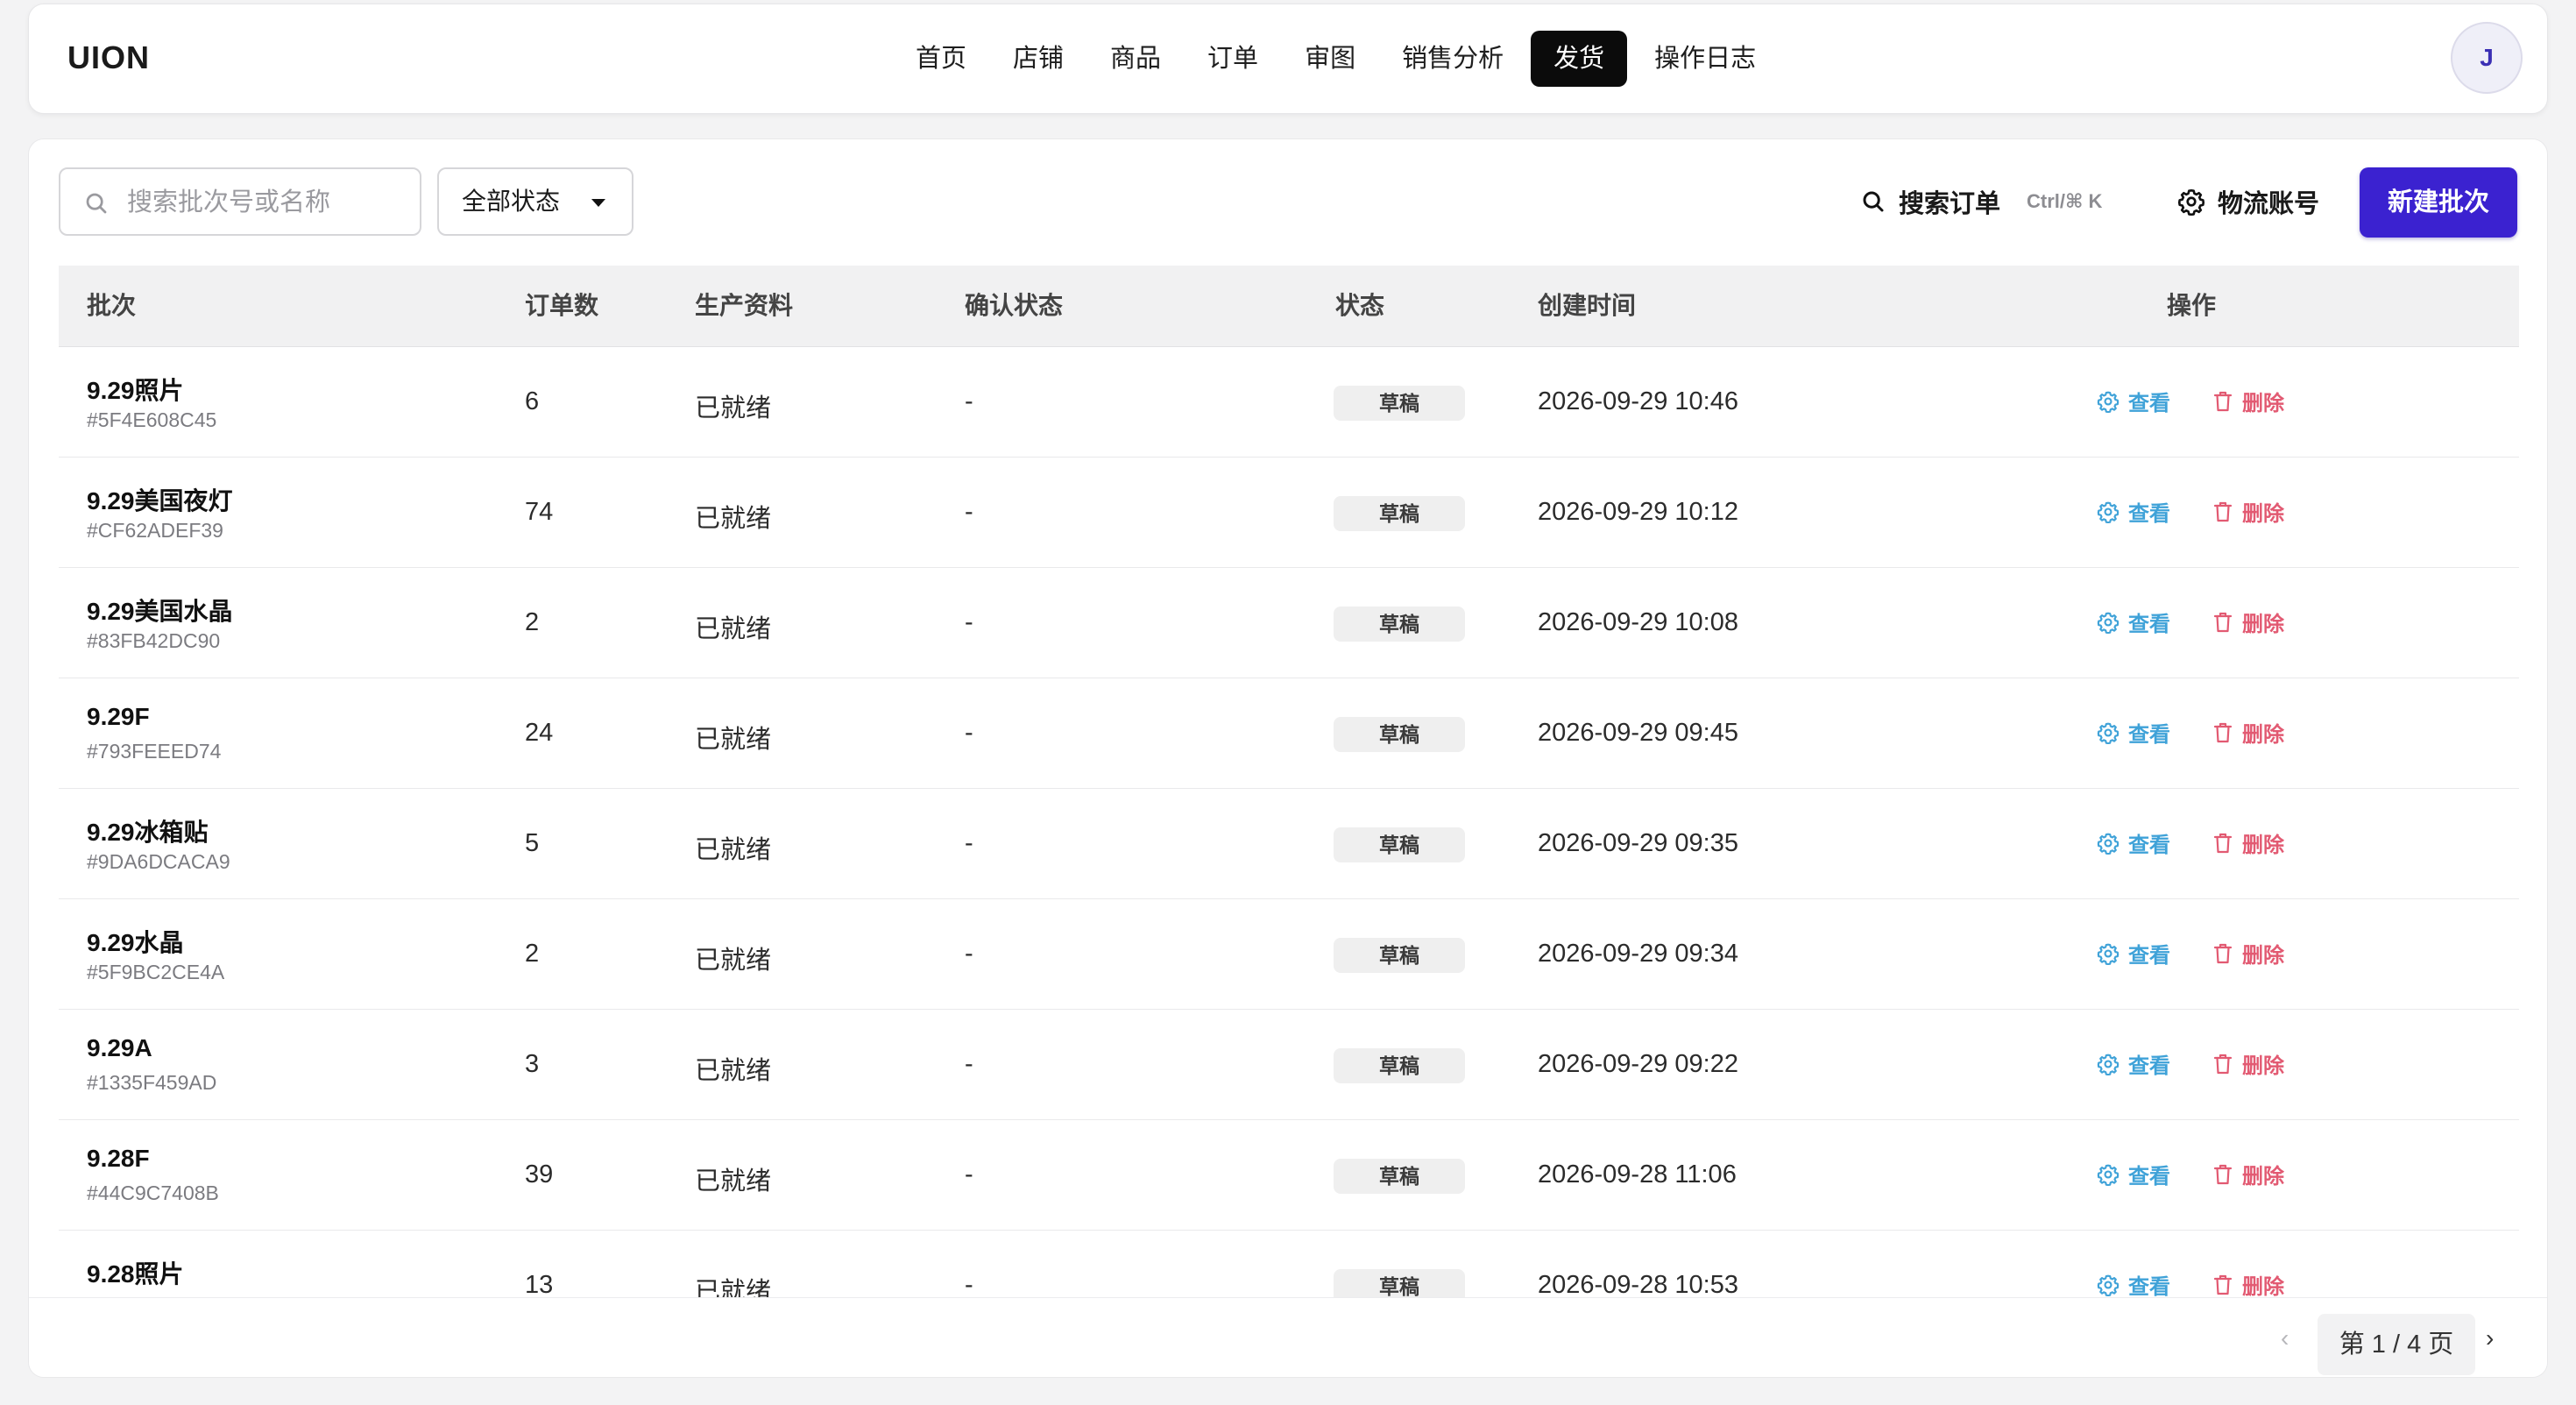 Image resolution: width=2576 pixels, height=1405 pixels. What do you see at coordinates (119, 1048) in the screenshot?
I see `batch-name: 9.29A` at bounding box center [119, 1048].